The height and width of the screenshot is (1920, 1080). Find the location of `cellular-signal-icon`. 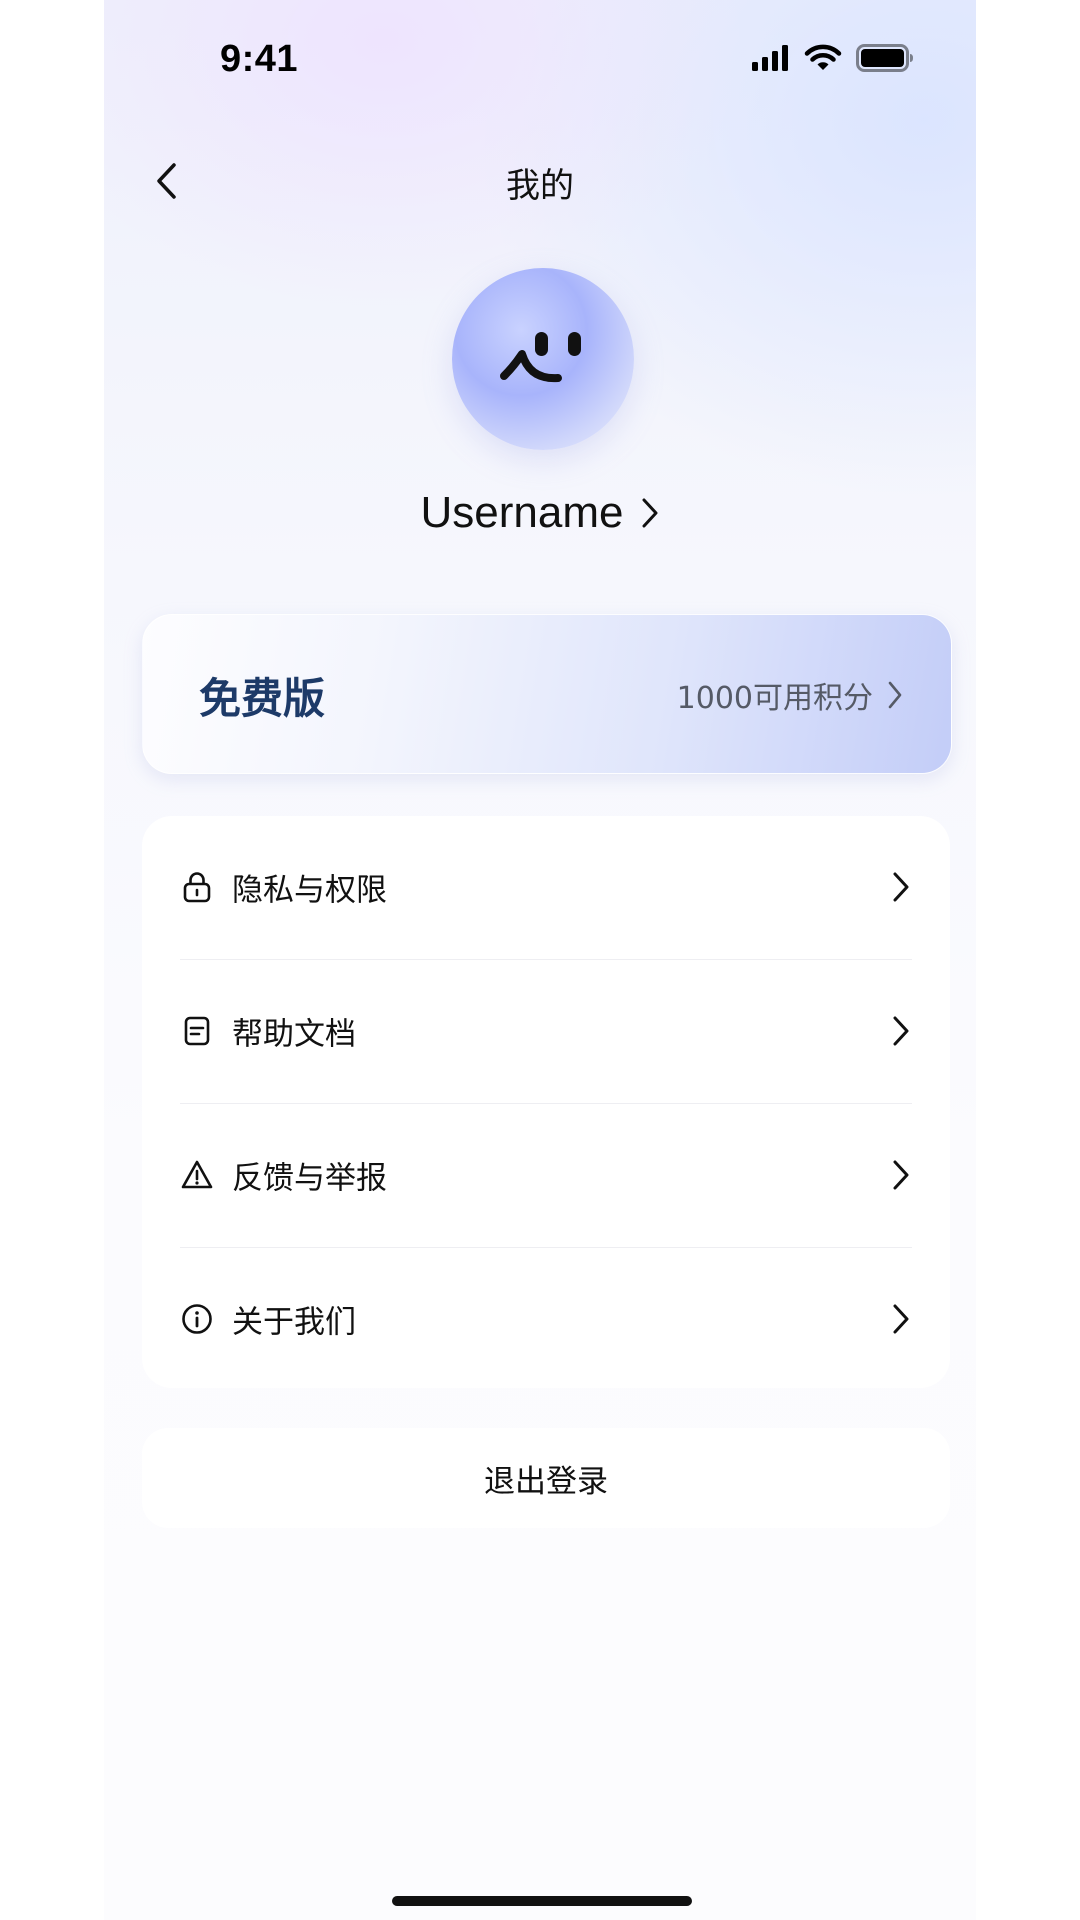

cellular-signal-icon is located at coordinates (771, 60).